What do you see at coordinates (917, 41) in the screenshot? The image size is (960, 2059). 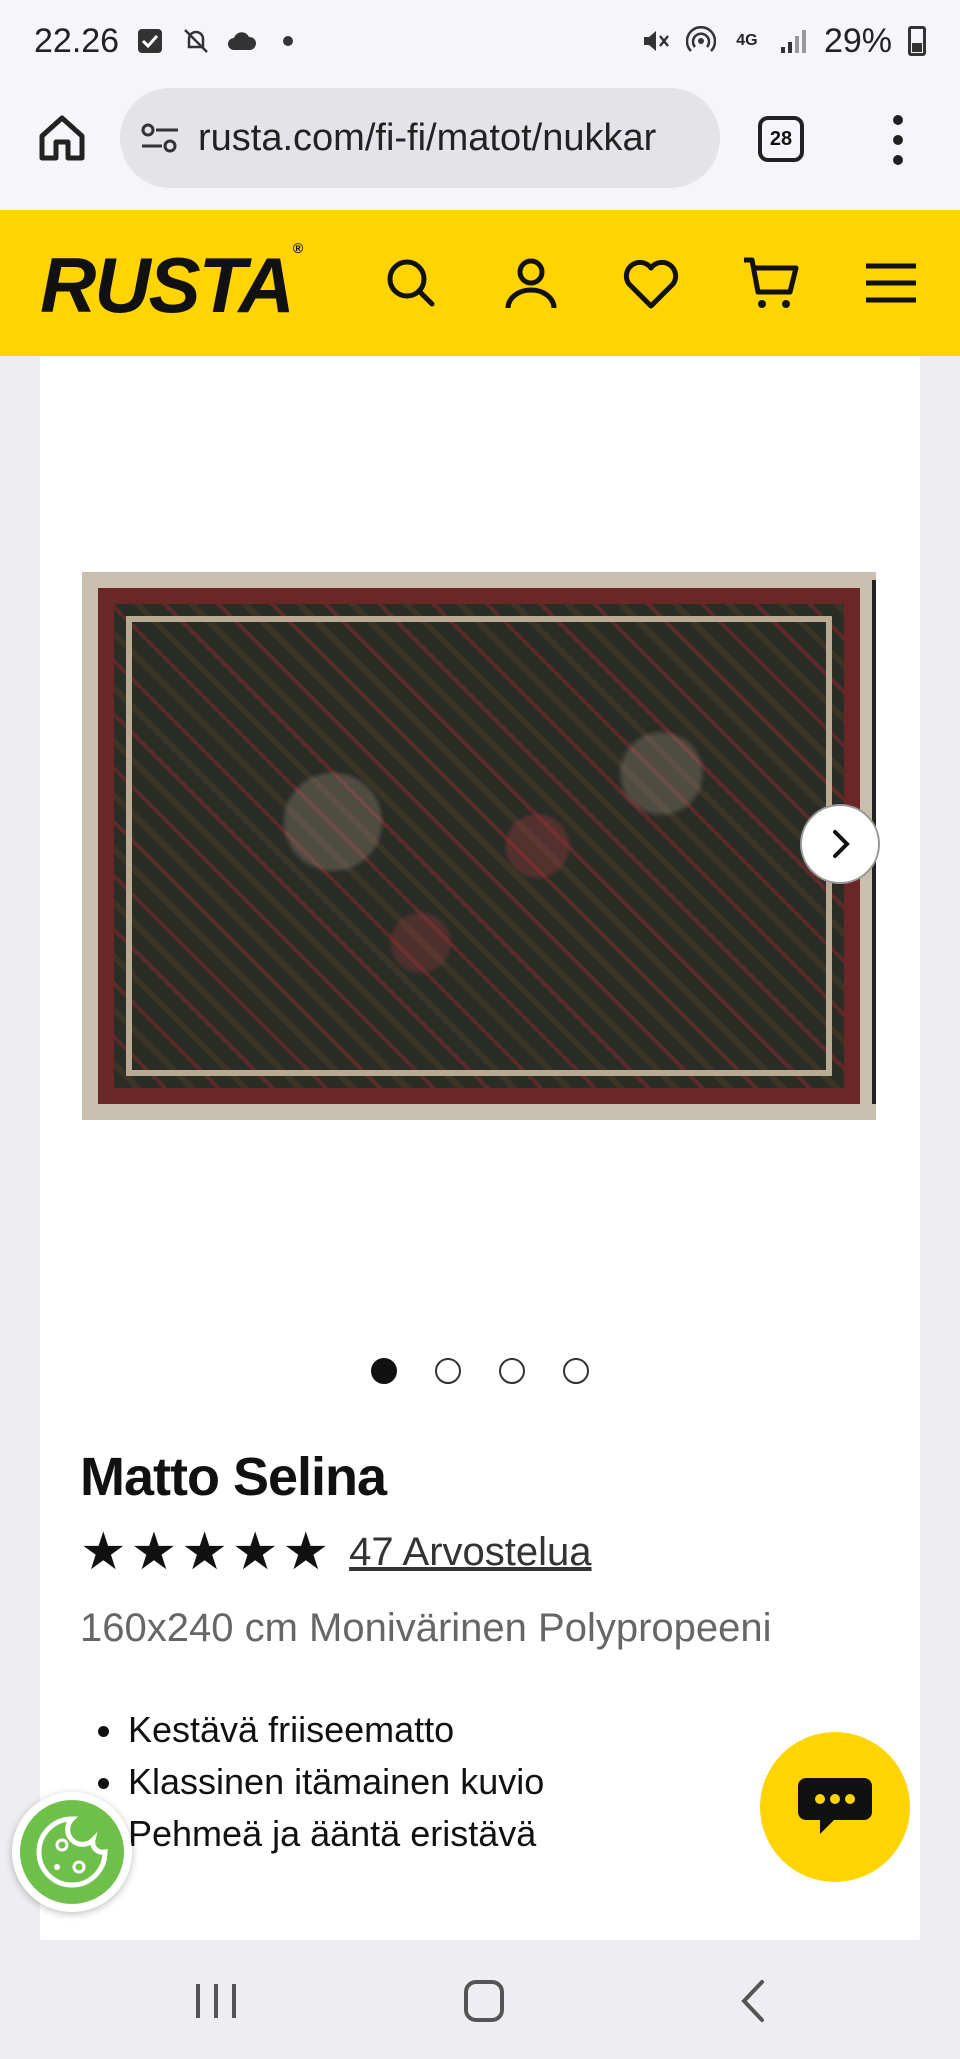 I see `battery-icon` at bounding box center [917, 41].